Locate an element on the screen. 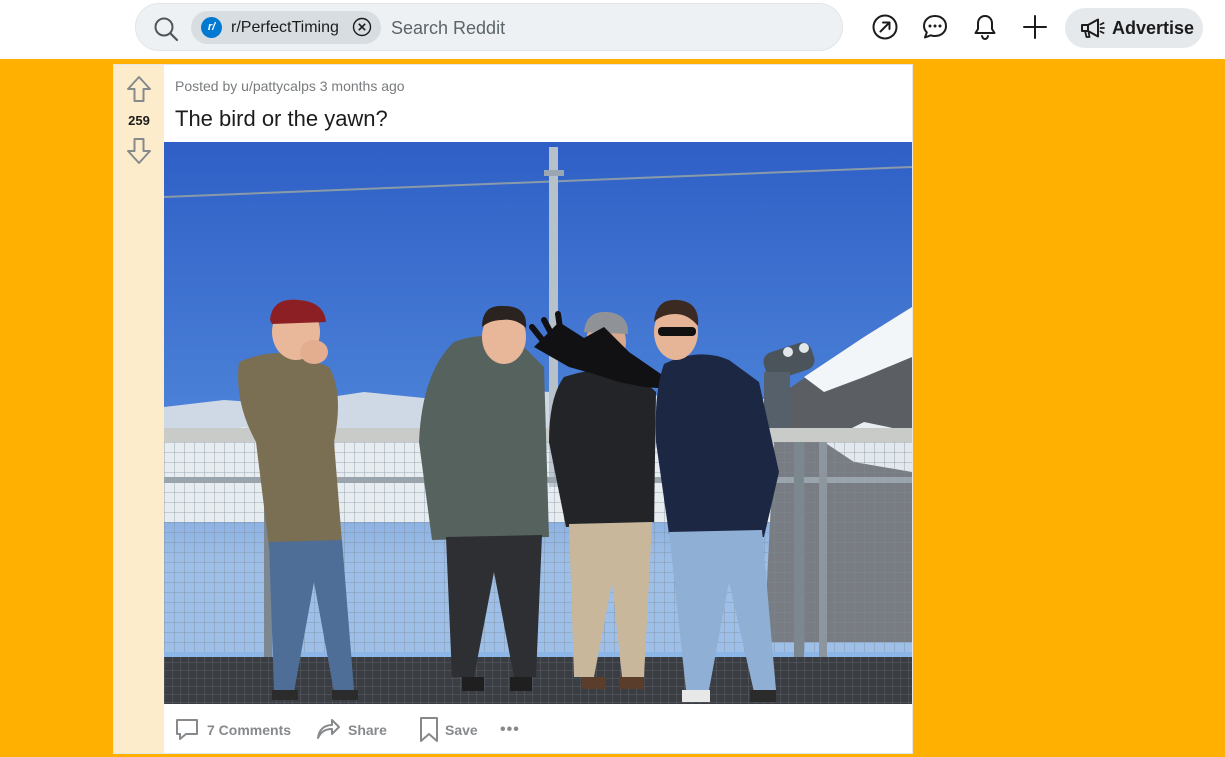  save-label: Save is located at coordinates (461, 730).